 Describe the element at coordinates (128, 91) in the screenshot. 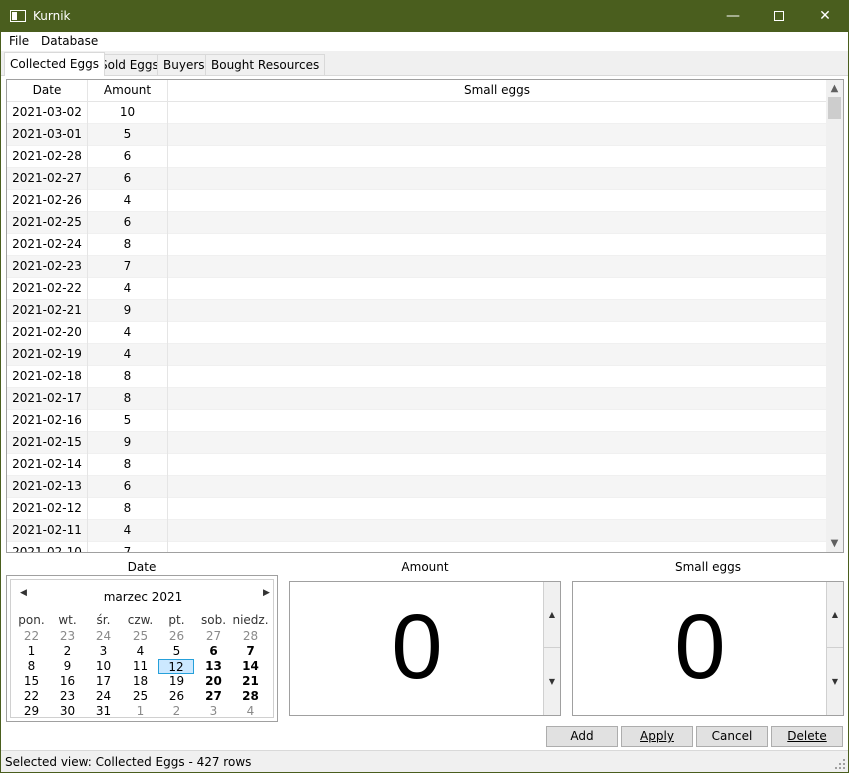

I see `column-header-amount: Amount` at that location.